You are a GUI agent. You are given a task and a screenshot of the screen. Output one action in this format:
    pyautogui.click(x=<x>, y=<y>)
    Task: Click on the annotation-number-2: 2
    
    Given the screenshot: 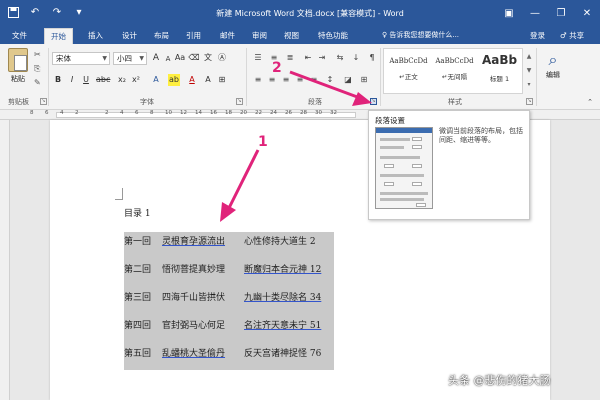 What is the action you would take?
    pyautogui.click(x=277, y=68)
    